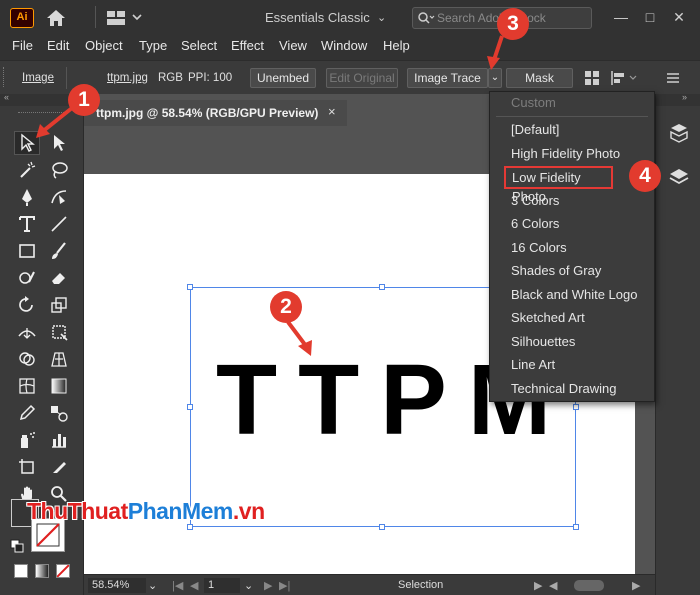 The height and width of the screenshot is (595, 700). I want to click on scroll-right-icon: ▶, so click(636, 585).